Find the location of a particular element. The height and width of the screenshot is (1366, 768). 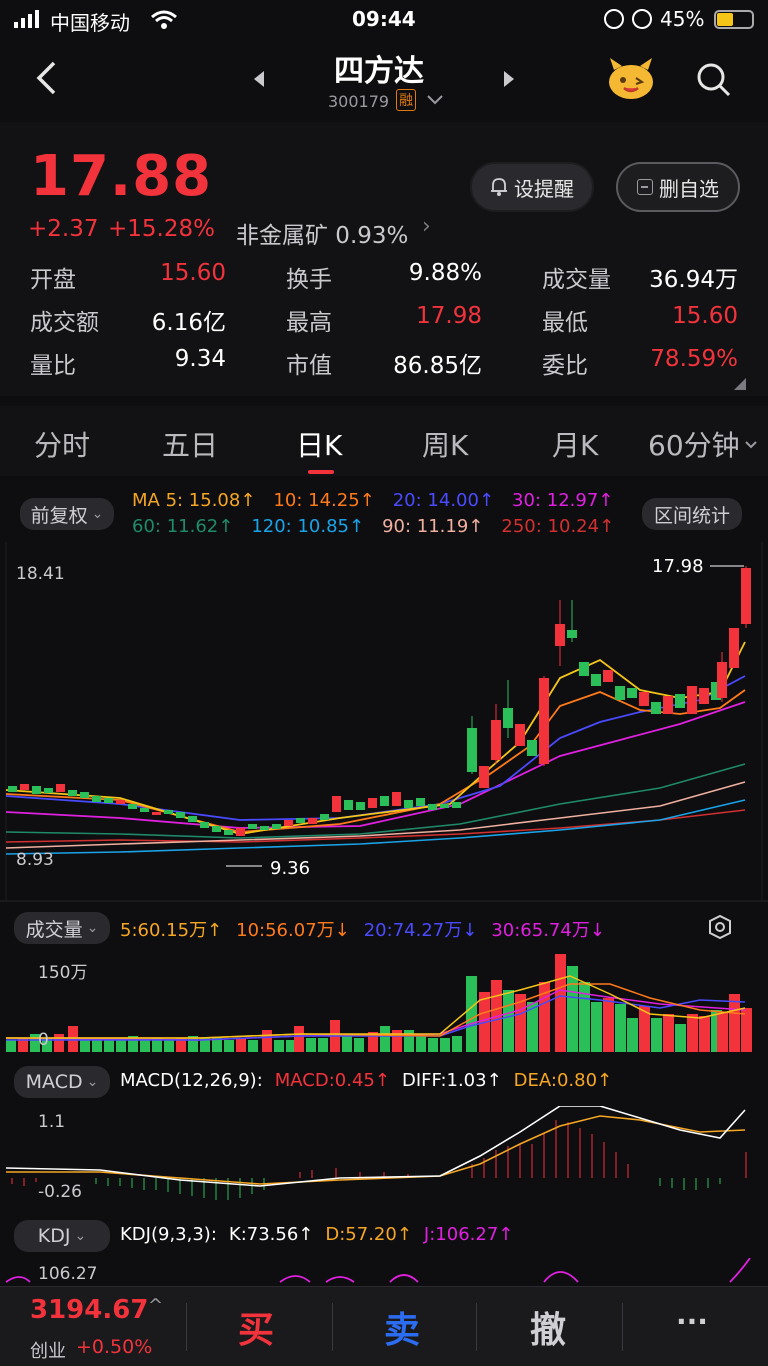

battery-percent: 45% is located at coordinates (682, 19).